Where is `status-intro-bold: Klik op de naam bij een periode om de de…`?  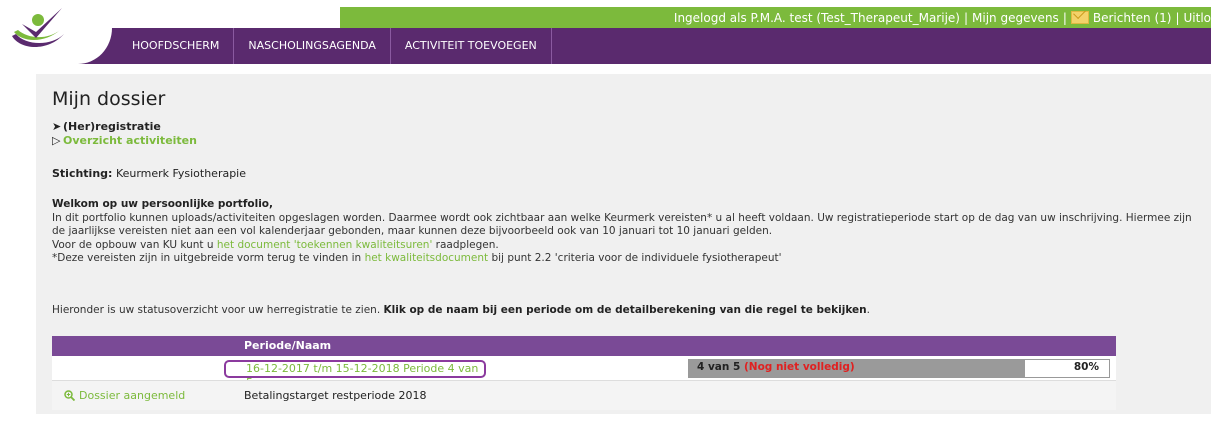
status-intro-bold: Klik op de naam bij een periode om de de… is located at coordinates (625, 310).